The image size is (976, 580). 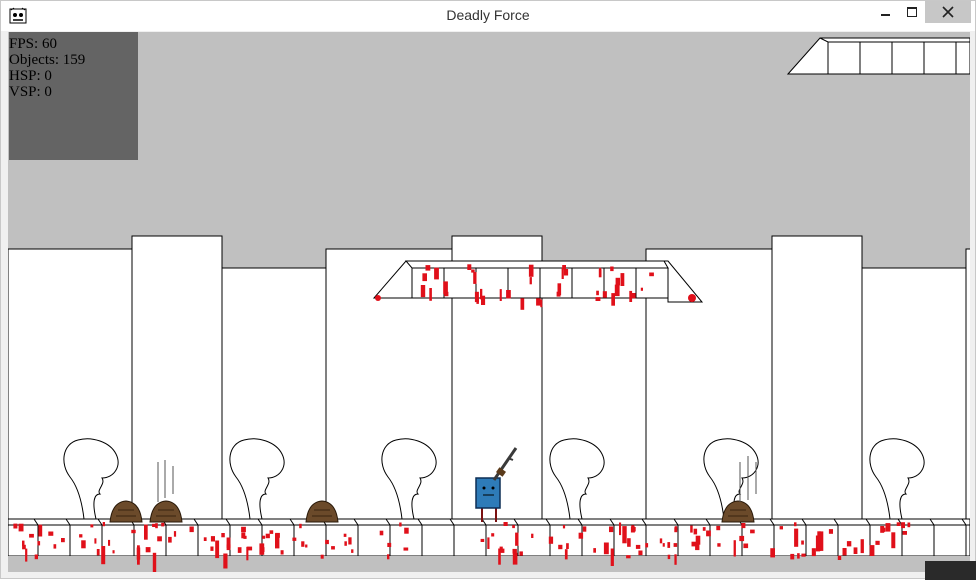 What do you see at coordinates (488, 493) in the screenshot?
I see `player-body` at bounding box center [488, 493].